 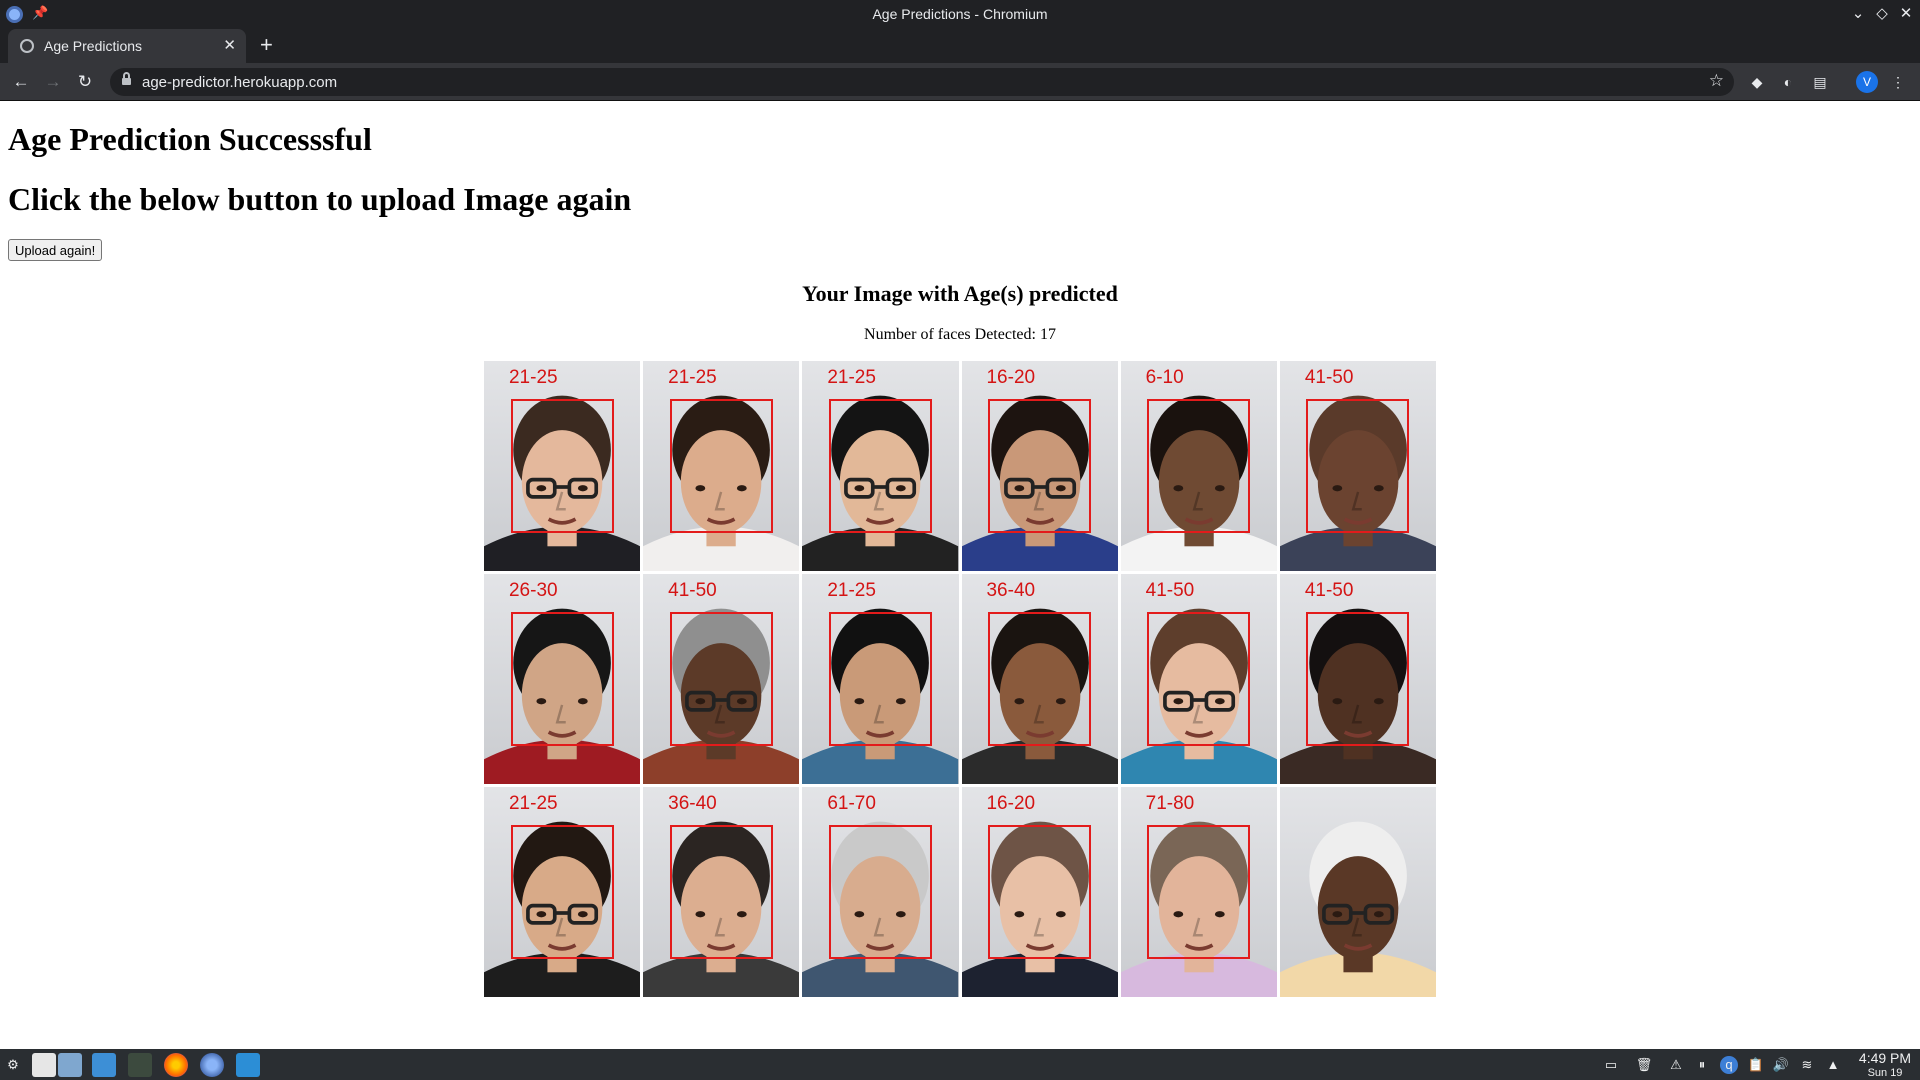 I want to click on minimize-icon: ⌄, so click(x=1858, y=14).